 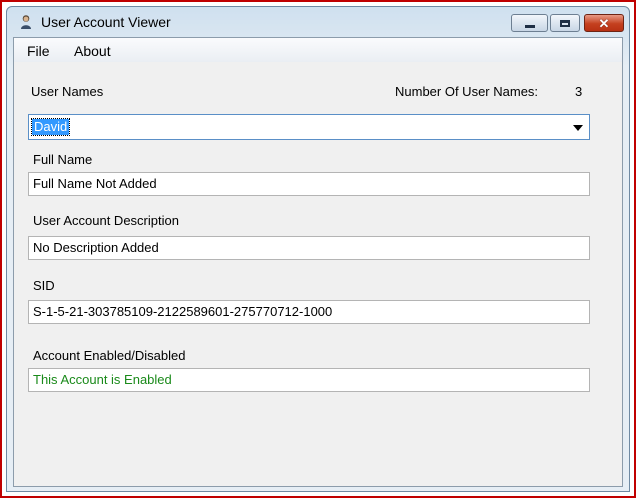 I want to click on user-count-value: 3, so click(x=579, y=91).